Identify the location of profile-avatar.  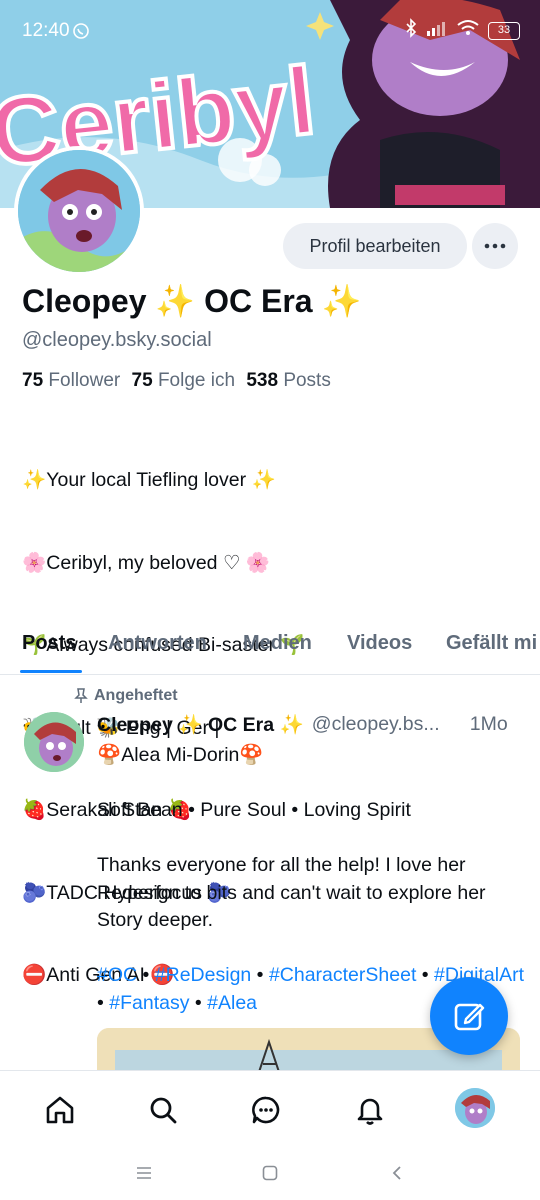
(79, 211).